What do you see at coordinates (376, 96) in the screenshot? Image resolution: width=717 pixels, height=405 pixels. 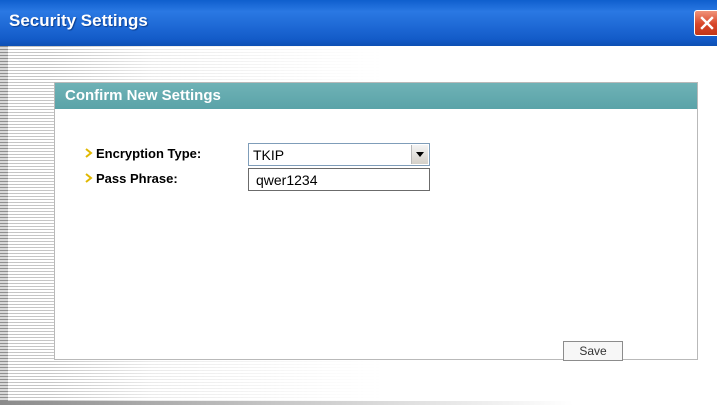 I see `panel-header: Confirm New Settings` at bounding box center [376, 96].